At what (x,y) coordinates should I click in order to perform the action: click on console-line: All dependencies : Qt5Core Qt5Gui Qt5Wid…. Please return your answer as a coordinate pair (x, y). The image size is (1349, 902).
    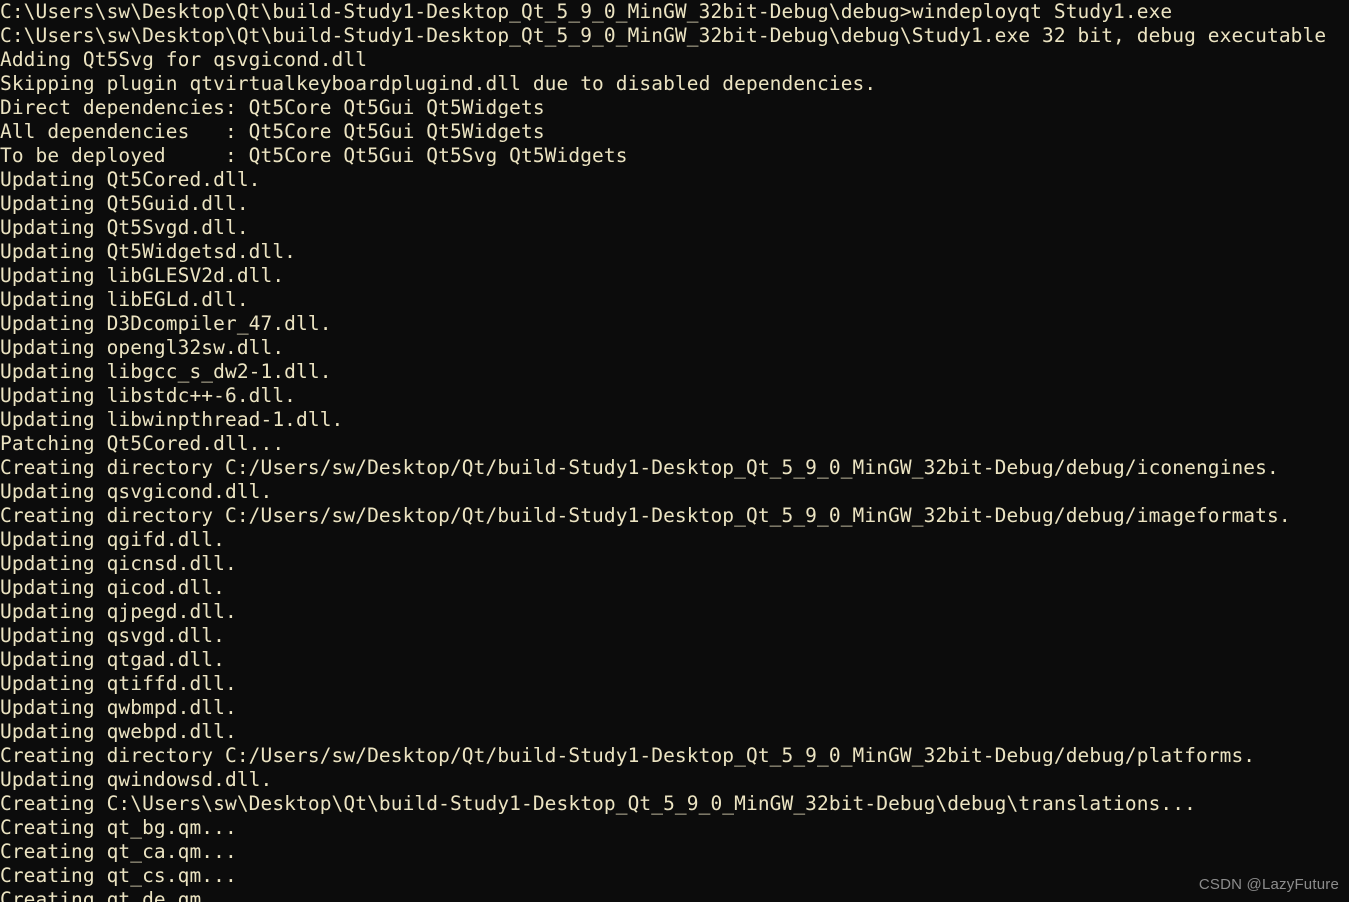
    Looking at the image, I should click on (272, 131).